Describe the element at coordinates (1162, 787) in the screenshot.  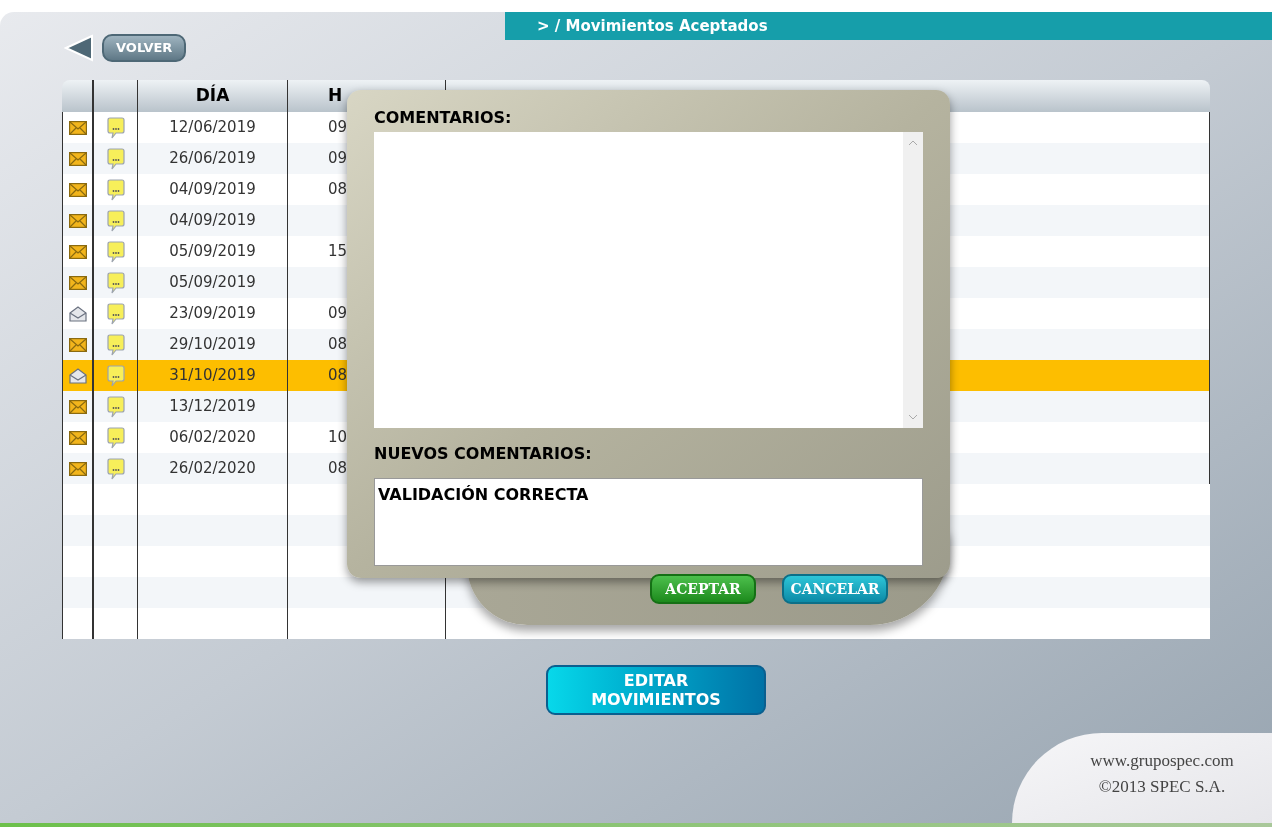
I see `copyright-text: ©2013 SPEC S.A.` at that location.